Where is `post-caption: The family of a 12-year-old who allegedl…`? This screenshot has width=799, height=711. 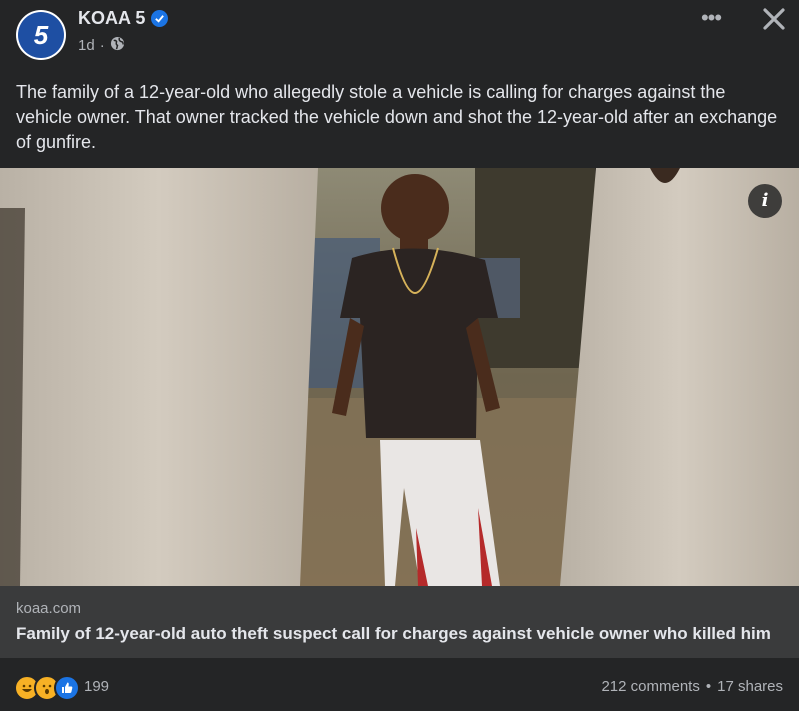 post-caption: The family of a 12-year-old who allegedl… is located at coordinates (397, 117).